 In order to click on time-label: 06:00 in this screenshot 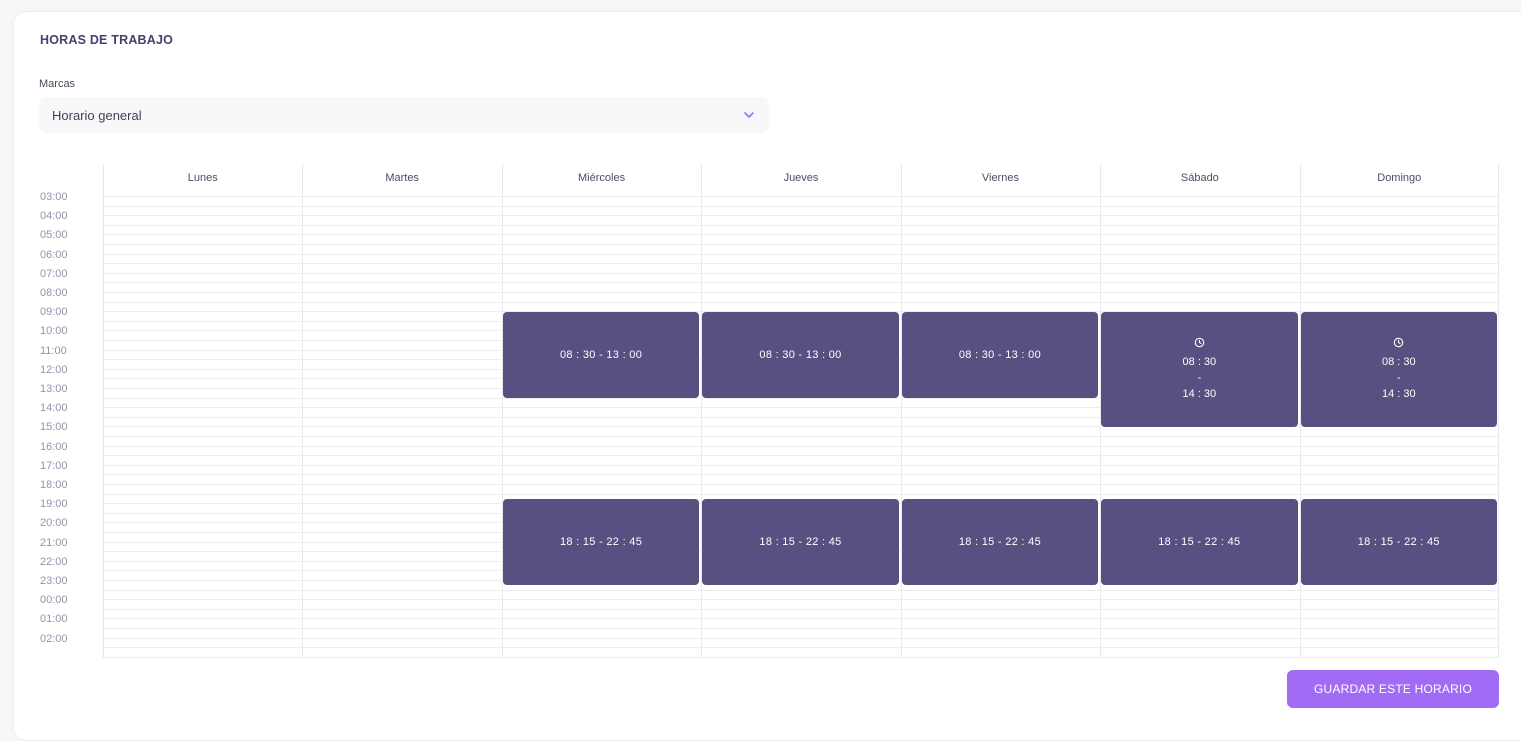, I will do `click(54, 254)`.